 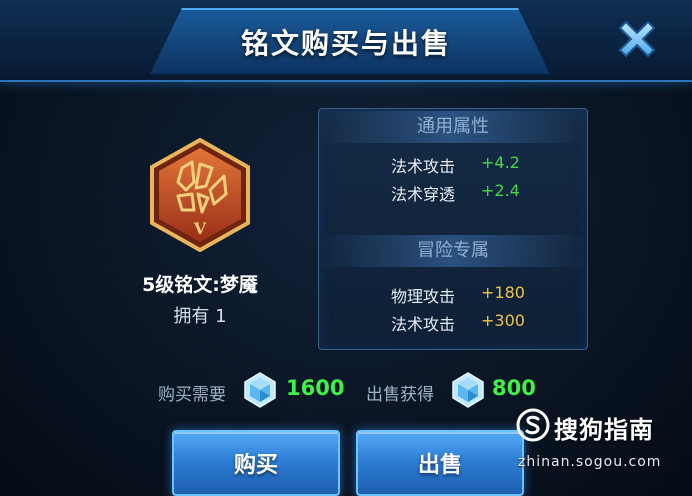 I want to click on stat-row: 法术穿透 +2.4, so click(x=453, y=193).